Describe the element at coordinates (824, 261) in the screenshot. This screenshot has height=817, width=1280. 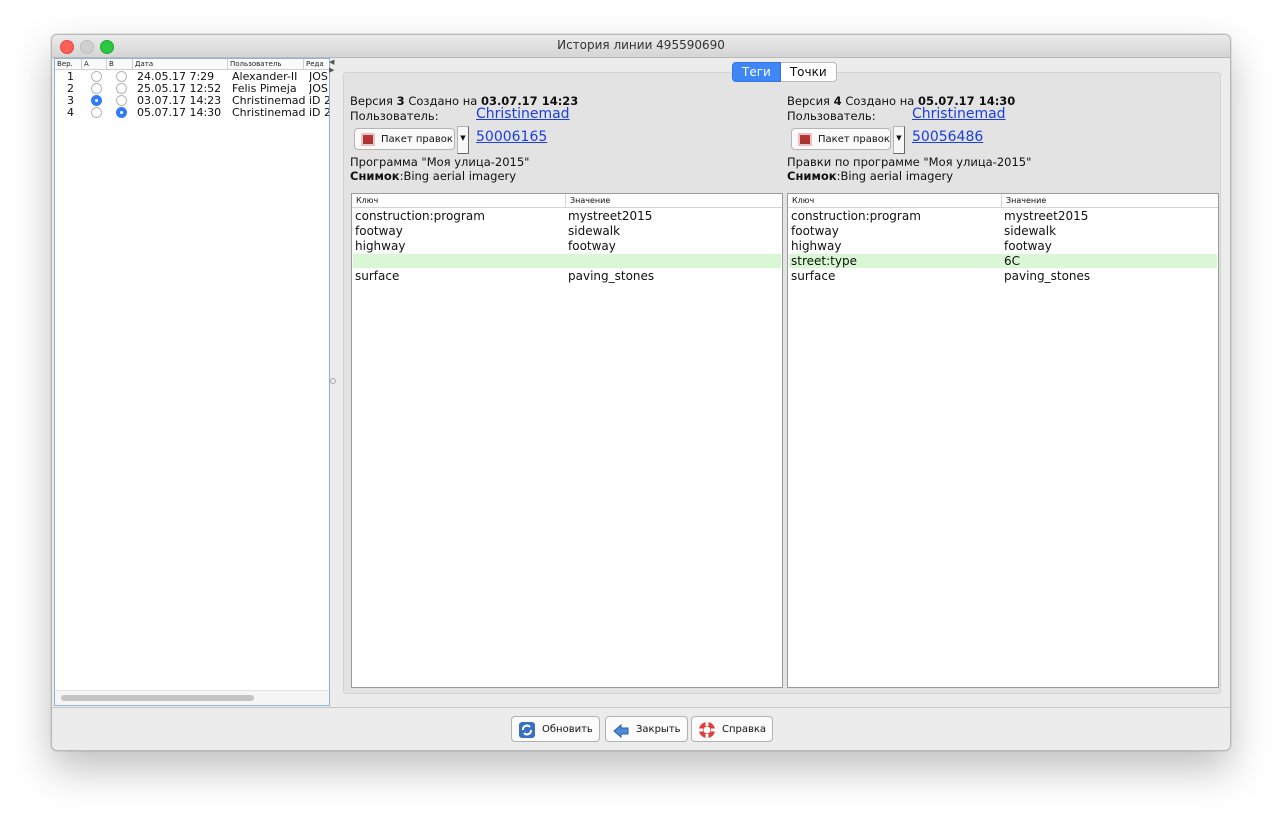
I see `tag-key: street:type` at that location.